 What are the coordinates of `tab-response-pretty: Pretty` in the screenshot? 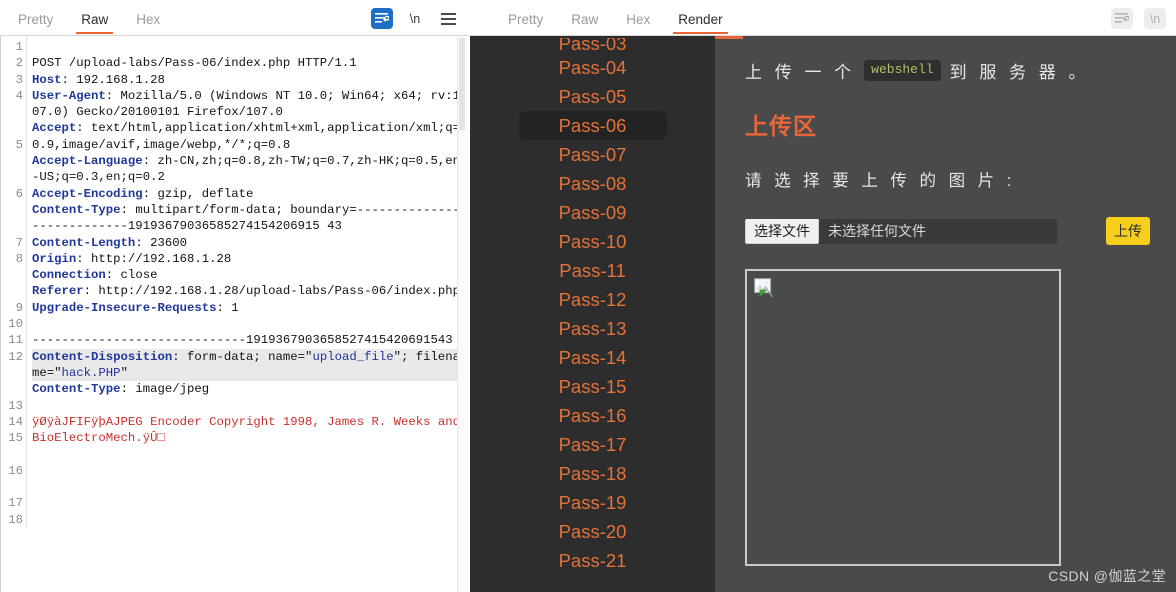 It's located at (525, 21).